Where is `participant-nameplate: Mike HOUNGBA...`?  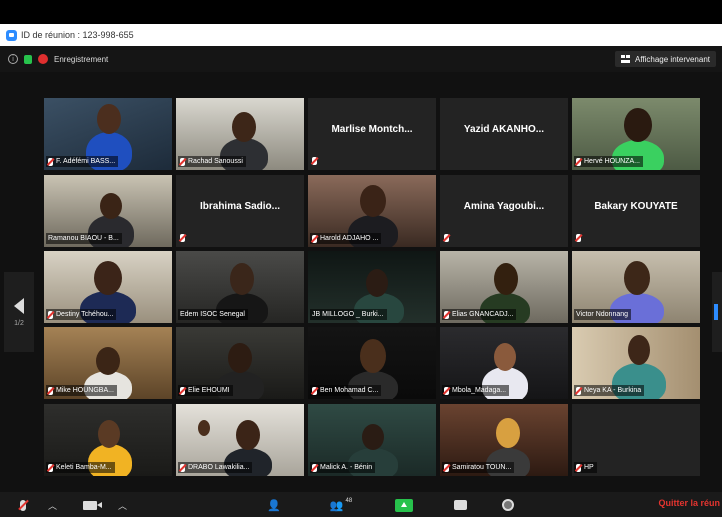 participant-nameplate: Mike HOUNGBA... is located at coordinates (81, 390).